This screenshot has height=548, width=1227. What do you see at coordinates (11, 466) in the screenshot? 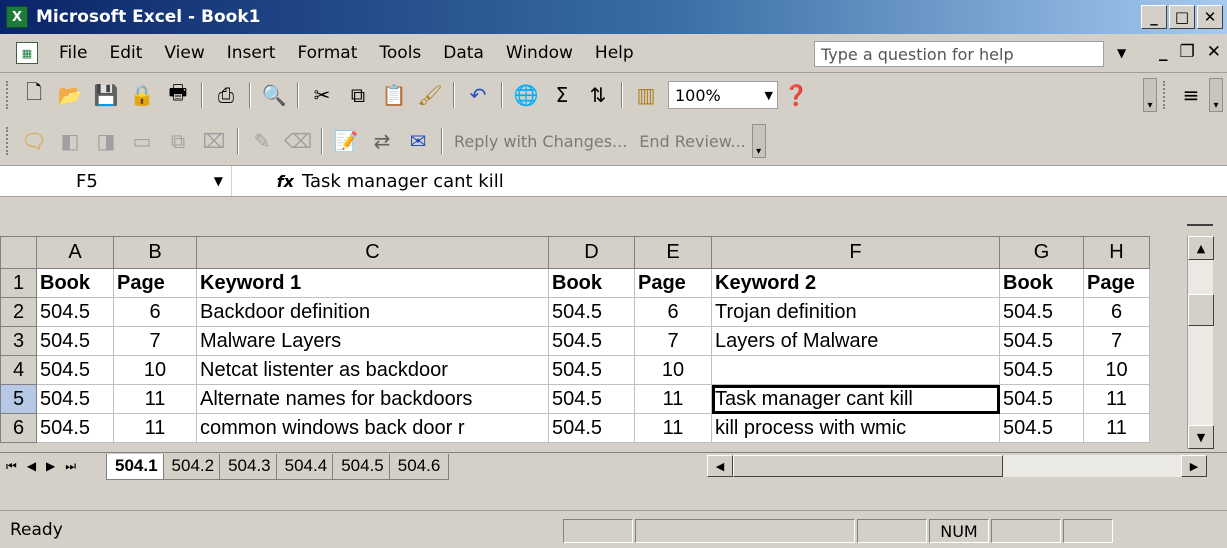
I see `first-sheet-icon: ⏮` at bounding box center [11, 466].